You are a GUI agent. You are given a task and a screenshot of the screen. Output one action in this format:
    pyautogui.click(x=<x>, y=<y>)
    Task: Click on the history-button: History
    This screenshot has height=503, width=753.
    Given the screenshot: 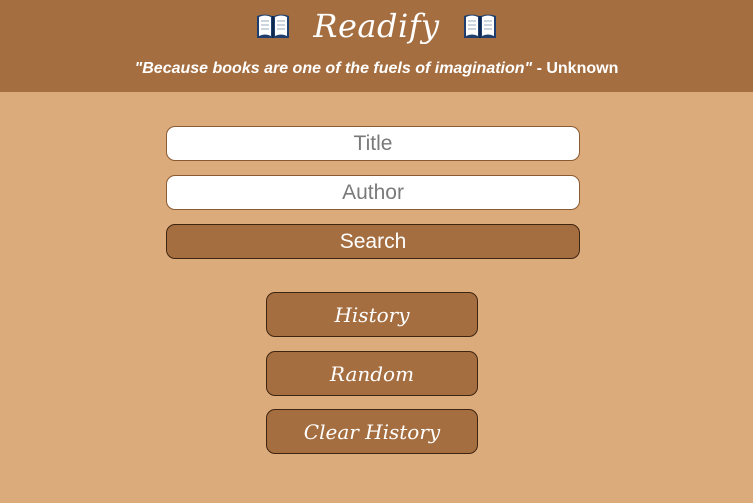 What is the action you would take?
    pyautogui.click(x=372, y=314)
    